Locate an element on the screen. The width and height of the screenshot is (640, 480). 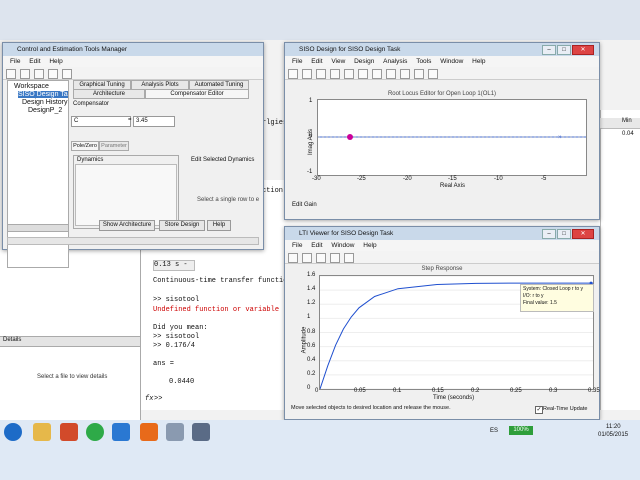
store-design-button: Store Design is located at coordinates (182, 225).